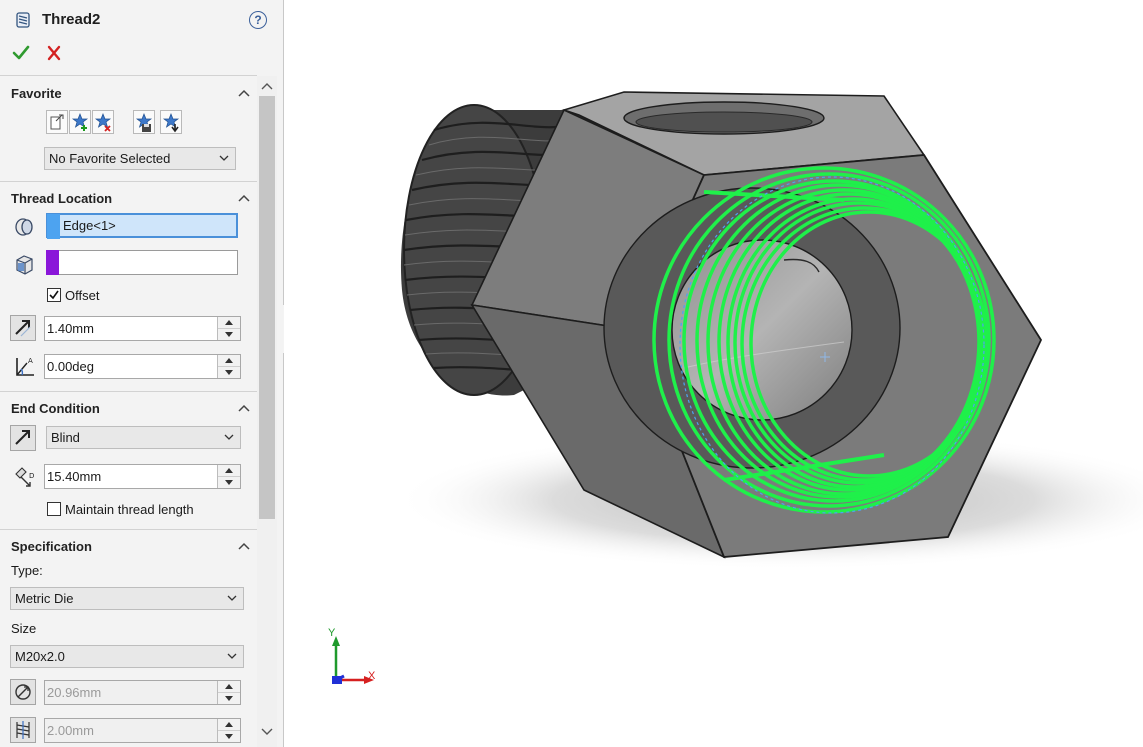  What do you see at coordinates (53, 226) in the screenshot?
I see `edge-color-swatch` at bounding box center [53, 226].